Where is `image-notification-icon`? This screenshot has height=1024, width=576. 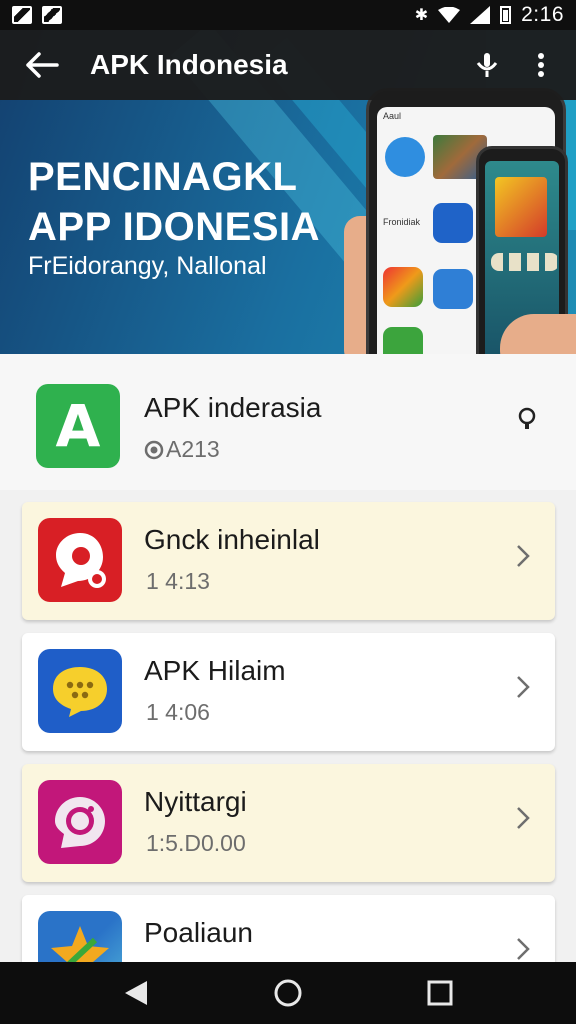 image-notification-icon is located at coordinates (22, 15).